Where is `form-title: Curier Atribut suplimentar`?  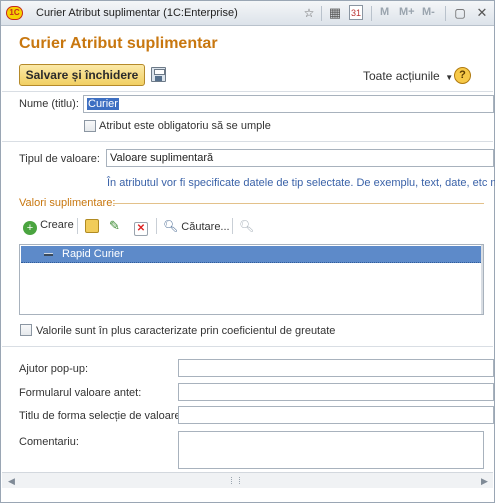
form-title: Curier Atribut suplimentar is located at coordinates (118, 43).